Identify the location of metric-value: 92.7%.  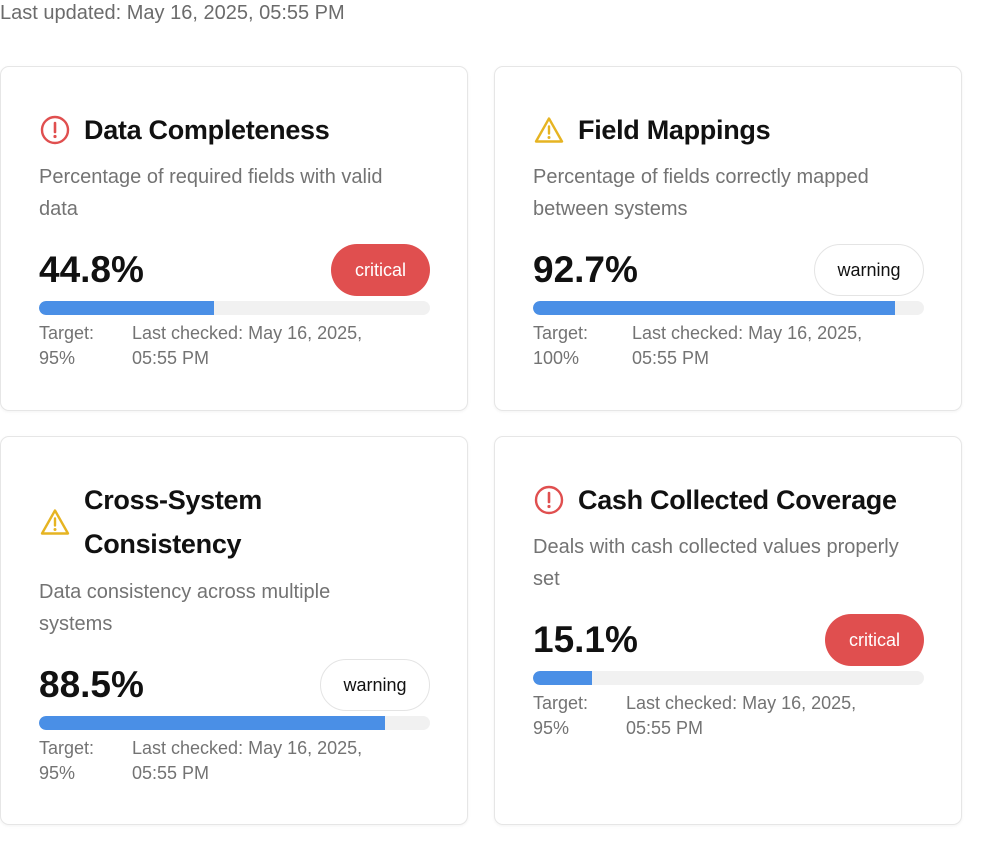
(585, 269).